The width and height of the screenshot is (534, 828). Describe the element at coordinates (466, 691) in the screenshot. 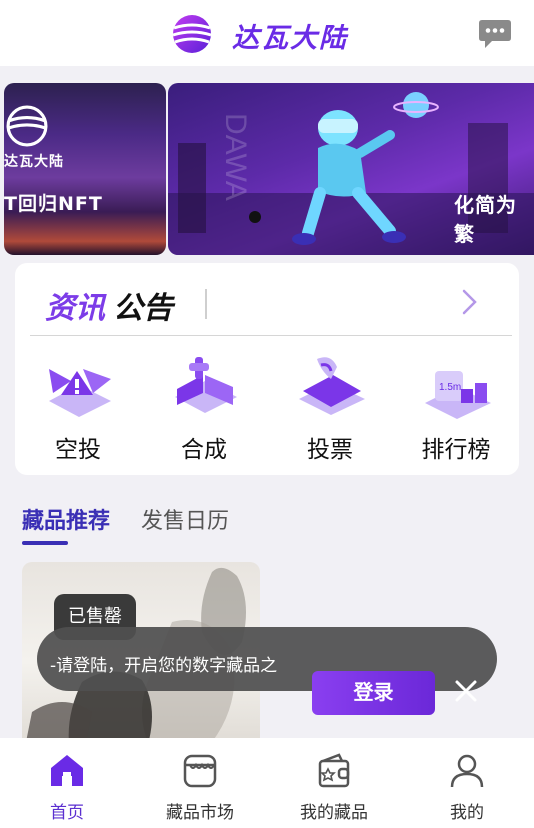

I see `close-icon` at that location.